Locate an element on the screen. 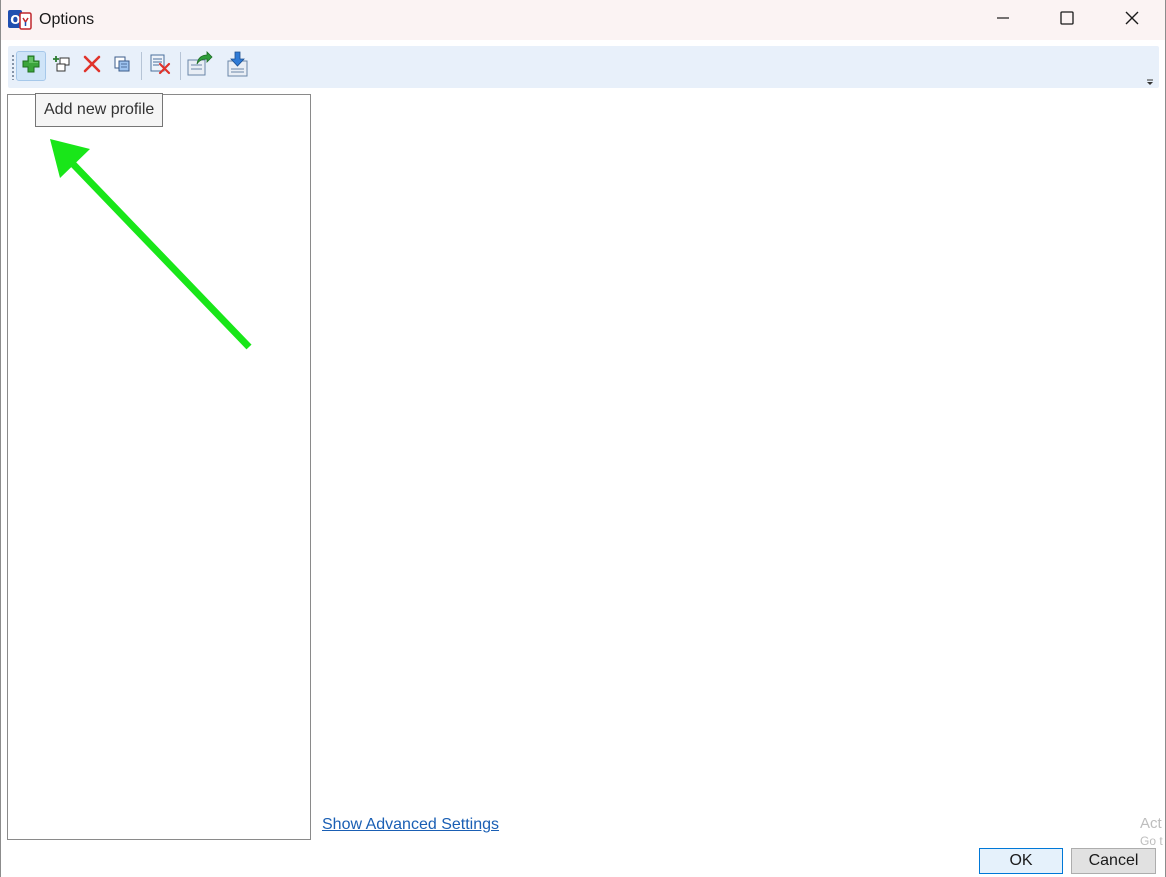 This screenshot has height=877, width=1166. minimize-button is located at coordinates (1003, 20).